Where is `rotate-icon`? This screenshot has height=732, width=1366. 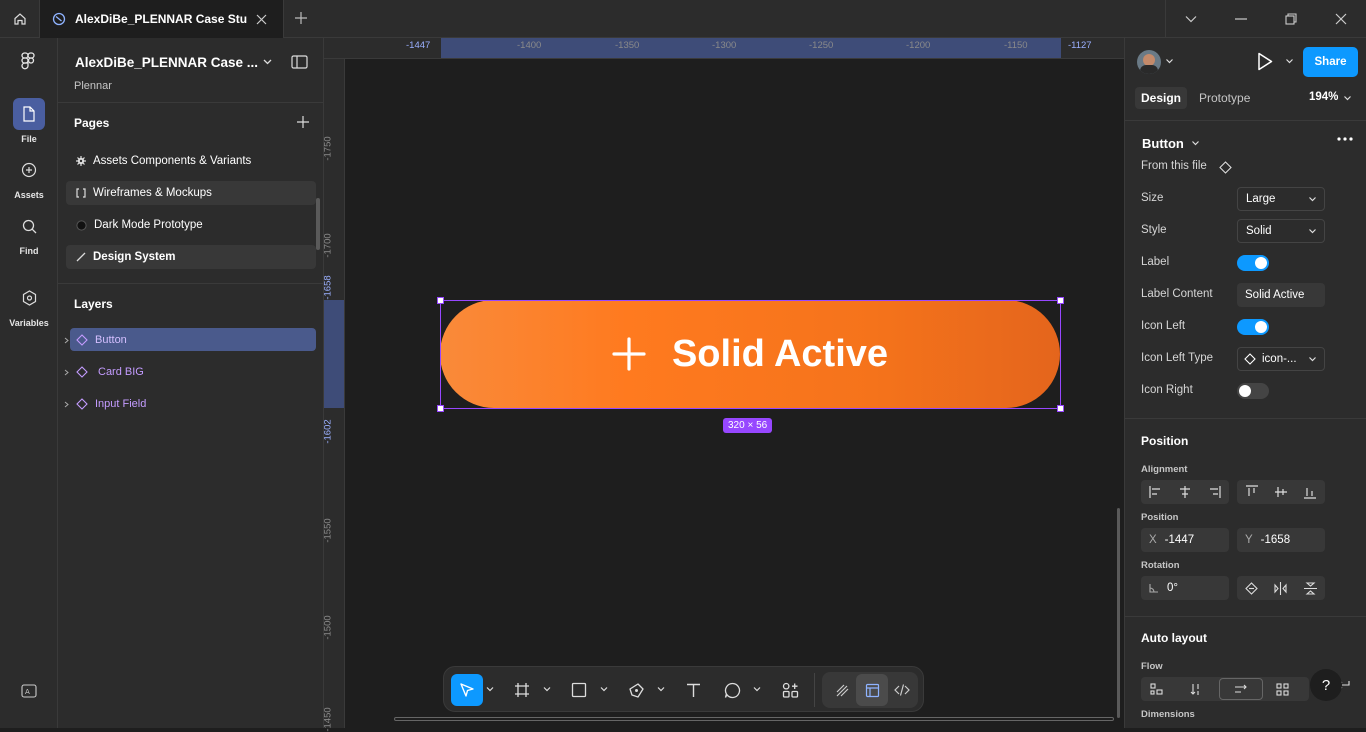 rotate-icon is located at coordinates (1251, 588).